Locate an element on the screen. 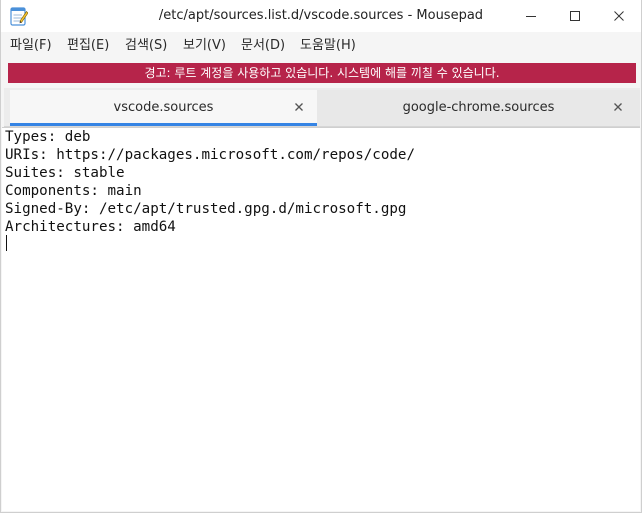 Image resolution: width=642 pixels, height=513 pixels. close-button is located at coordinates (619, 16).